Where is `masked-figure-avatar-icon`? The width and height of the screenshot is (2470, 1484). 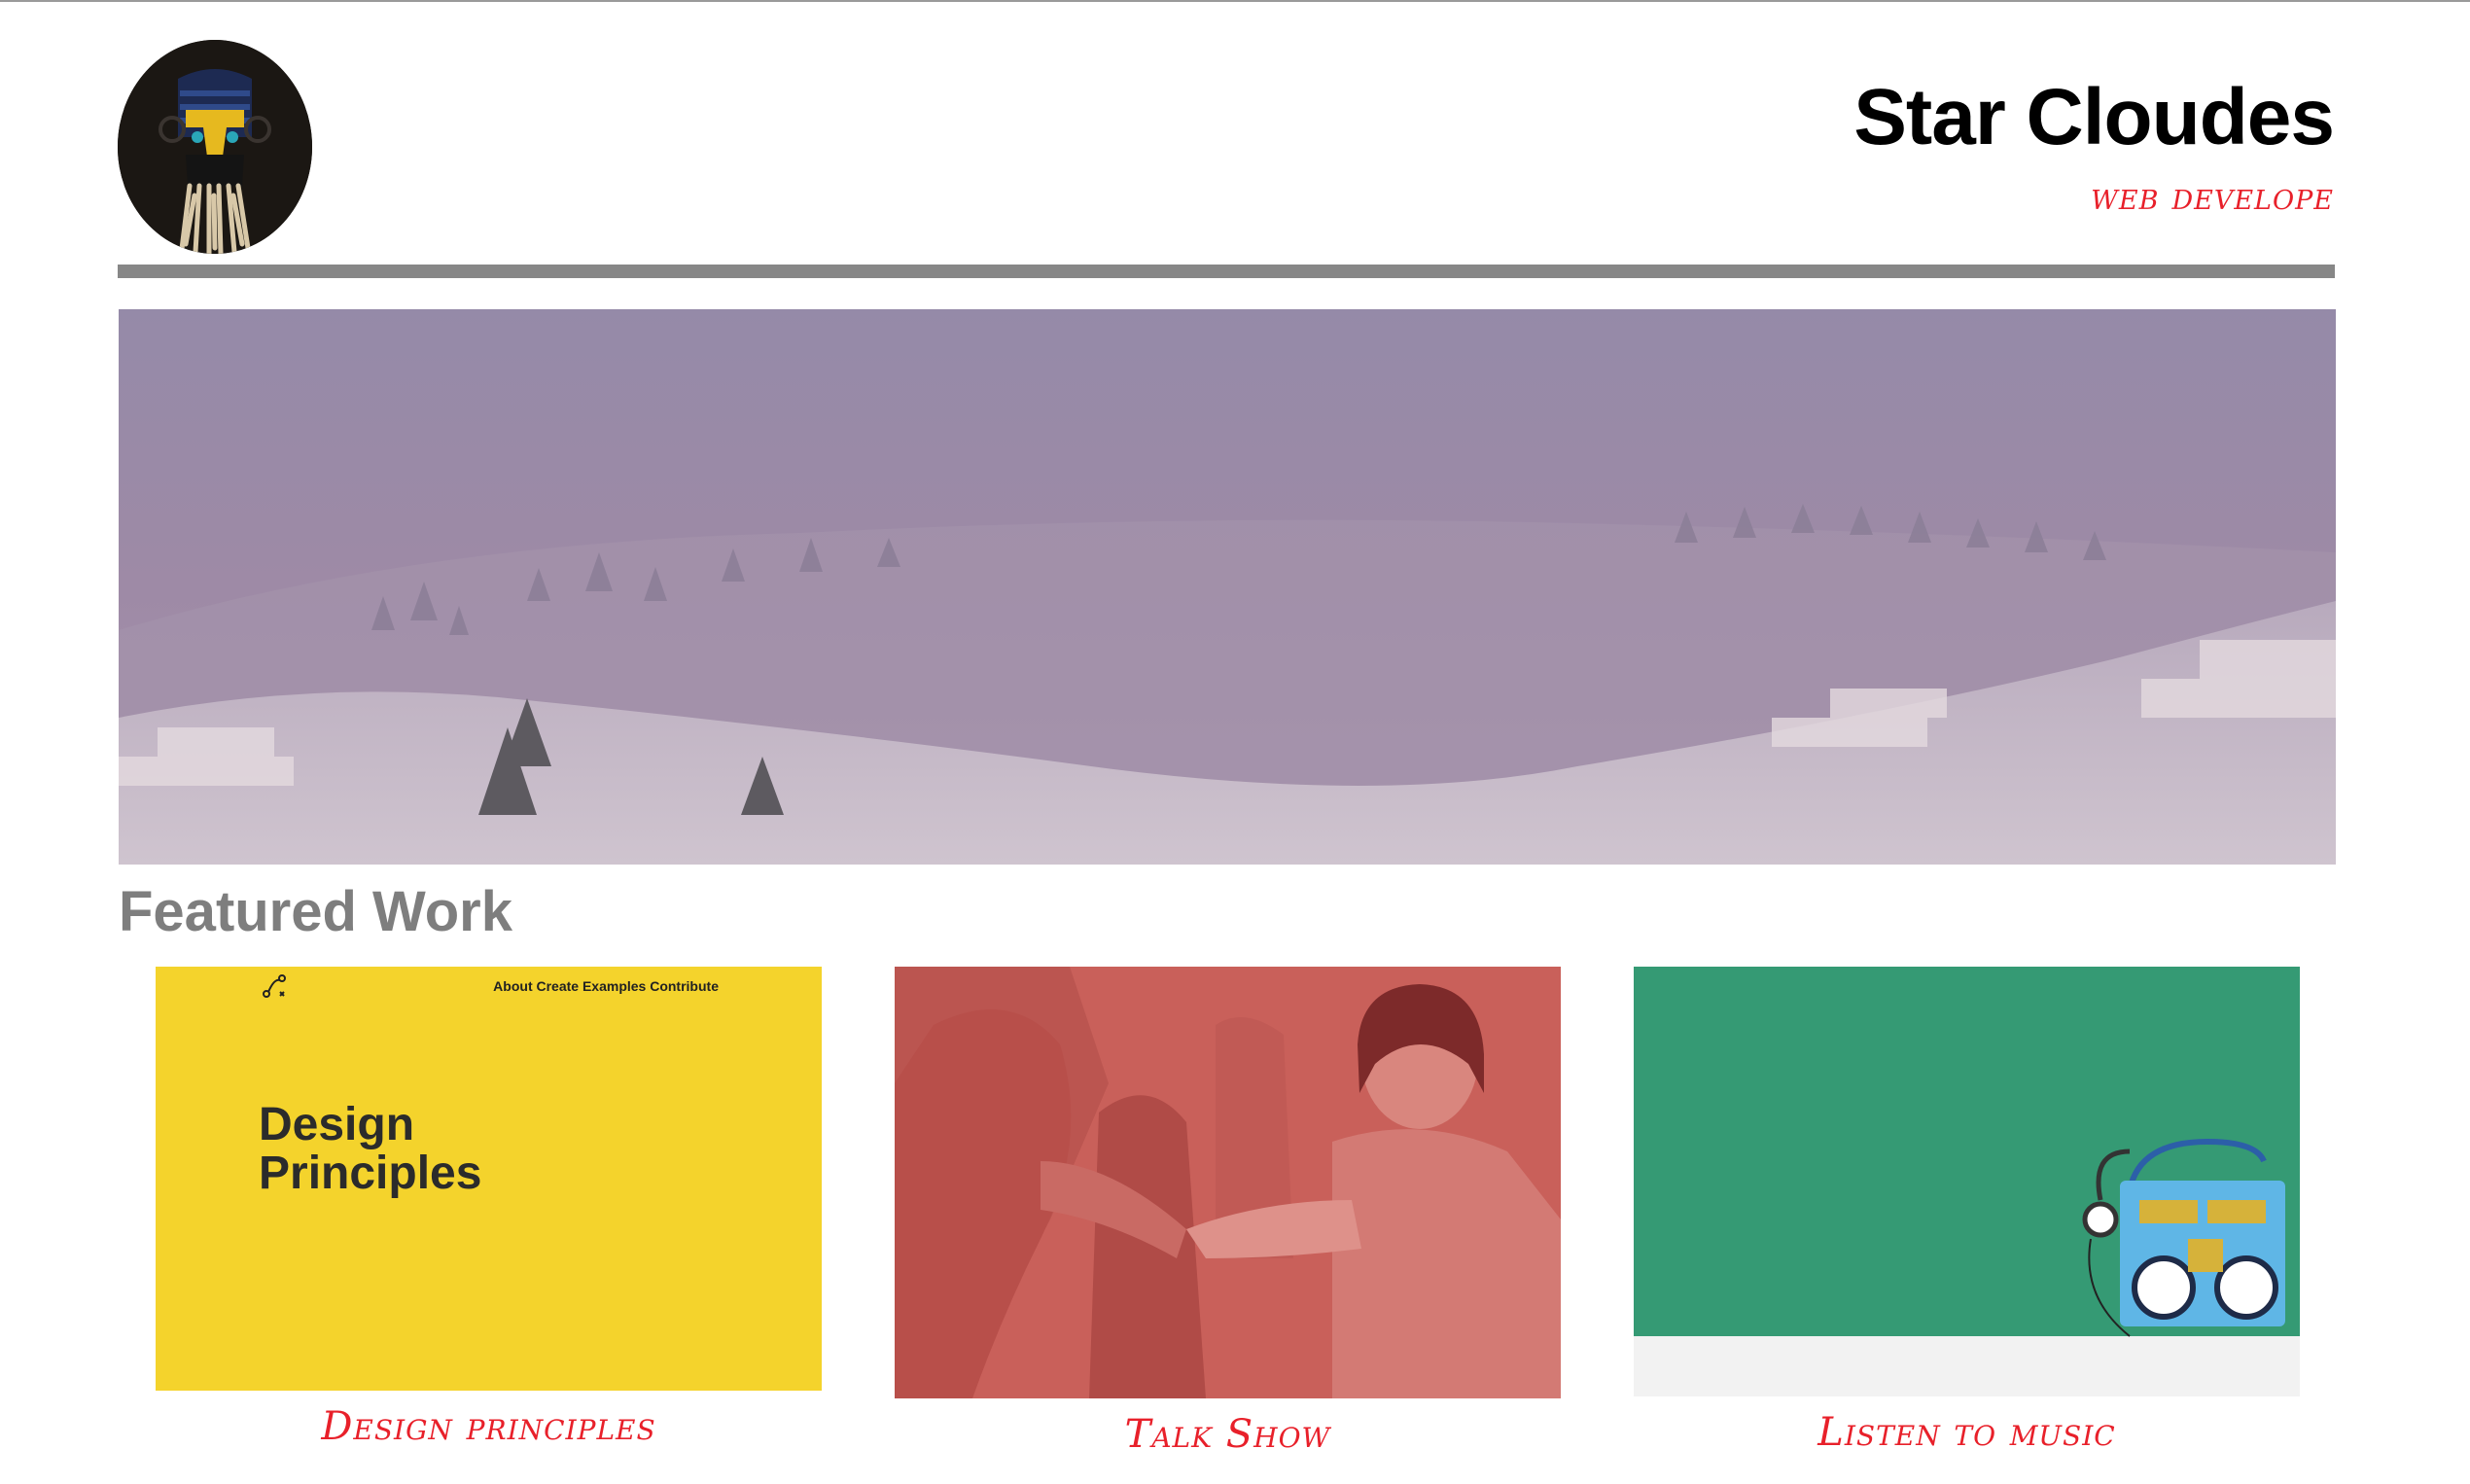 masked-figure-avatar-icon is located at coordinates (215, 147).